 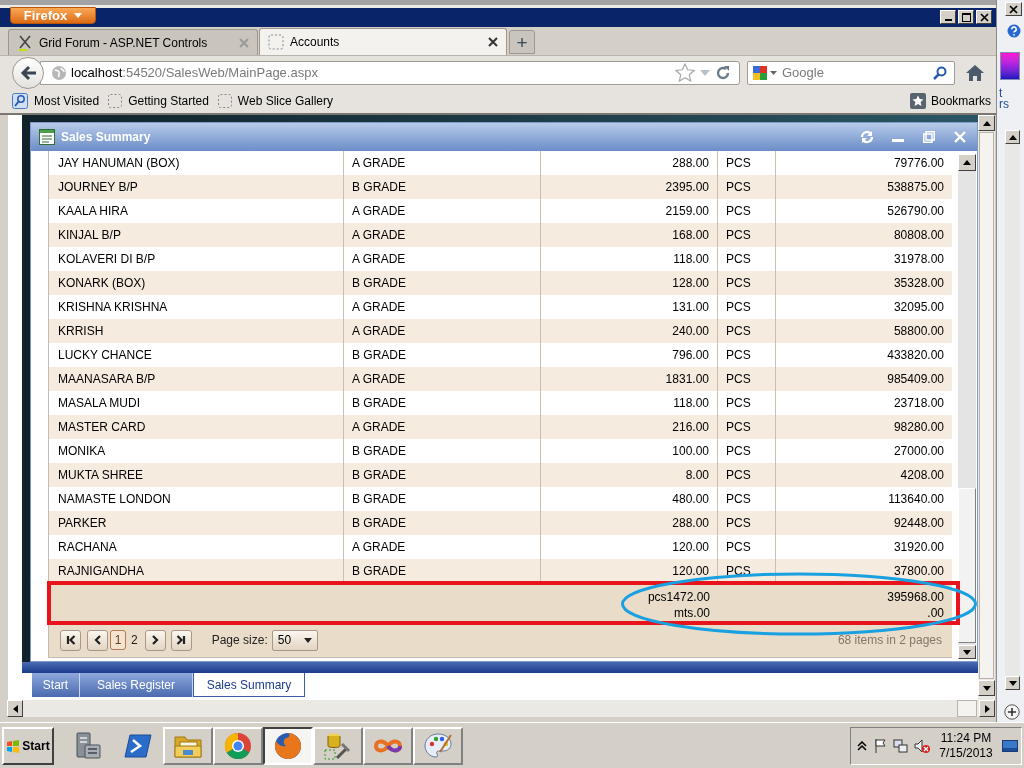 What do you see at coordinates (918, 451) in the screenshot?
I see `table-cell-text: 27000.00` at bounding box center [918, 451].